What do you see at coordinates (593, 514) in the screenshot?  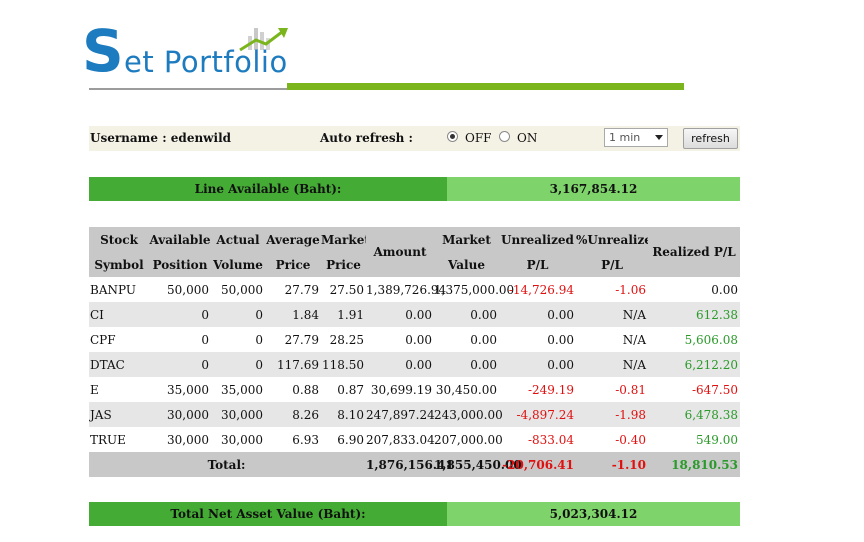 I see `total-nav-value: 5,023,304.12` at bounding box center [593, 514].